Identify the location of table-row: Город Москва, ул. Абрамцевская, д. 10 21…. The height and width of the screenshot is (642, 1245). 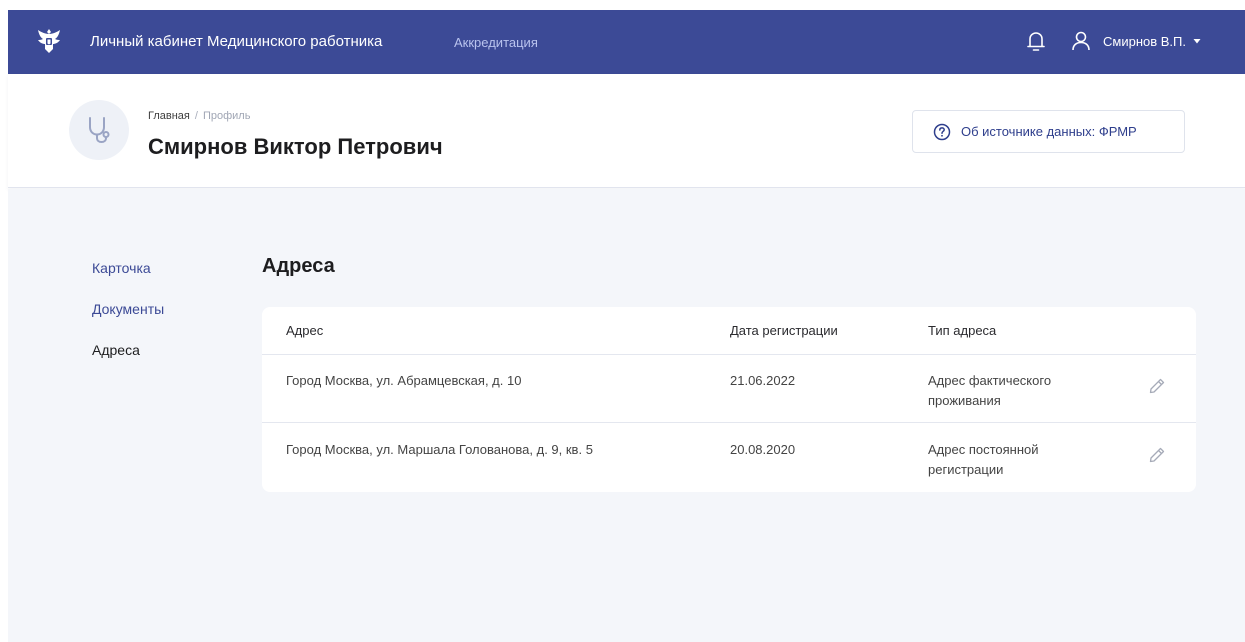
(729, 389).